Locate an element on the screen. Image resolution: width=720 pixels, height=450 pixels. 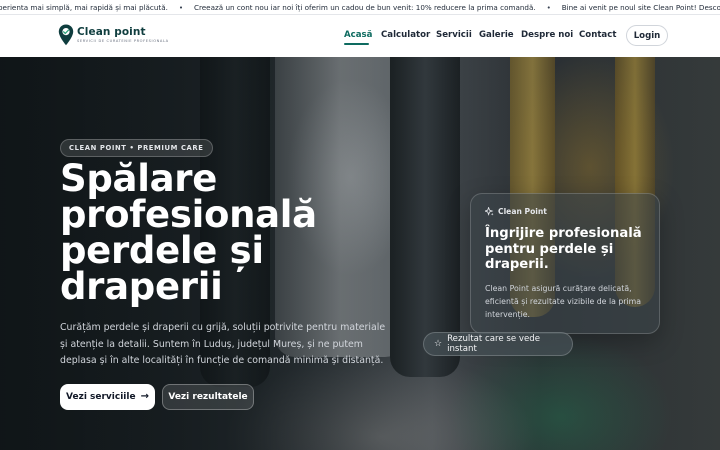
nav-home: Acasă is located at coordinates (358, 35).